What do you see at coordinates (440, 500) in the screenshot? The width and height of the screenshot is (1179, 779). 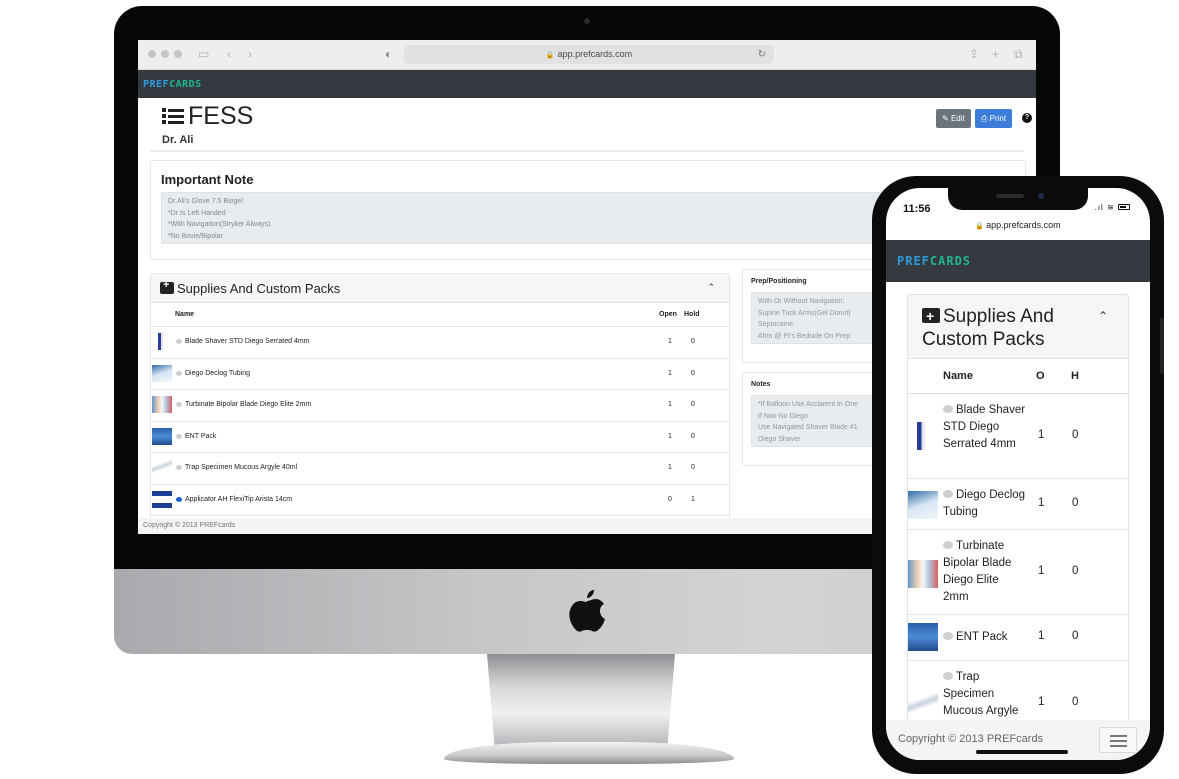 I see `table-row: Applicator AH FlexiTip Arista 14cm 0 1` at bounding box center [440, 500].